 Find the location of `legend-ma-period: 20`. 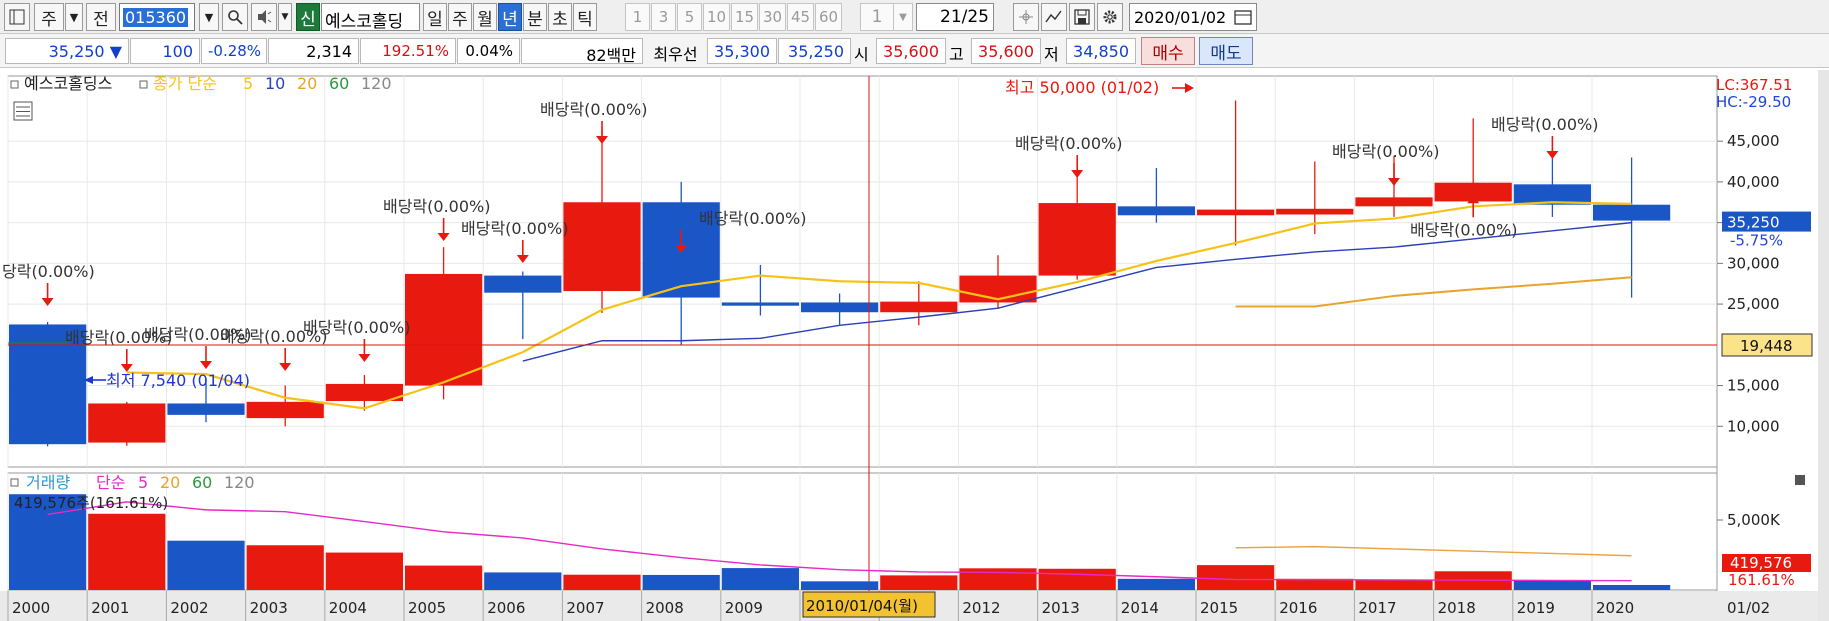

legend-ma-period: 20 is located at coordinates (307, 83).